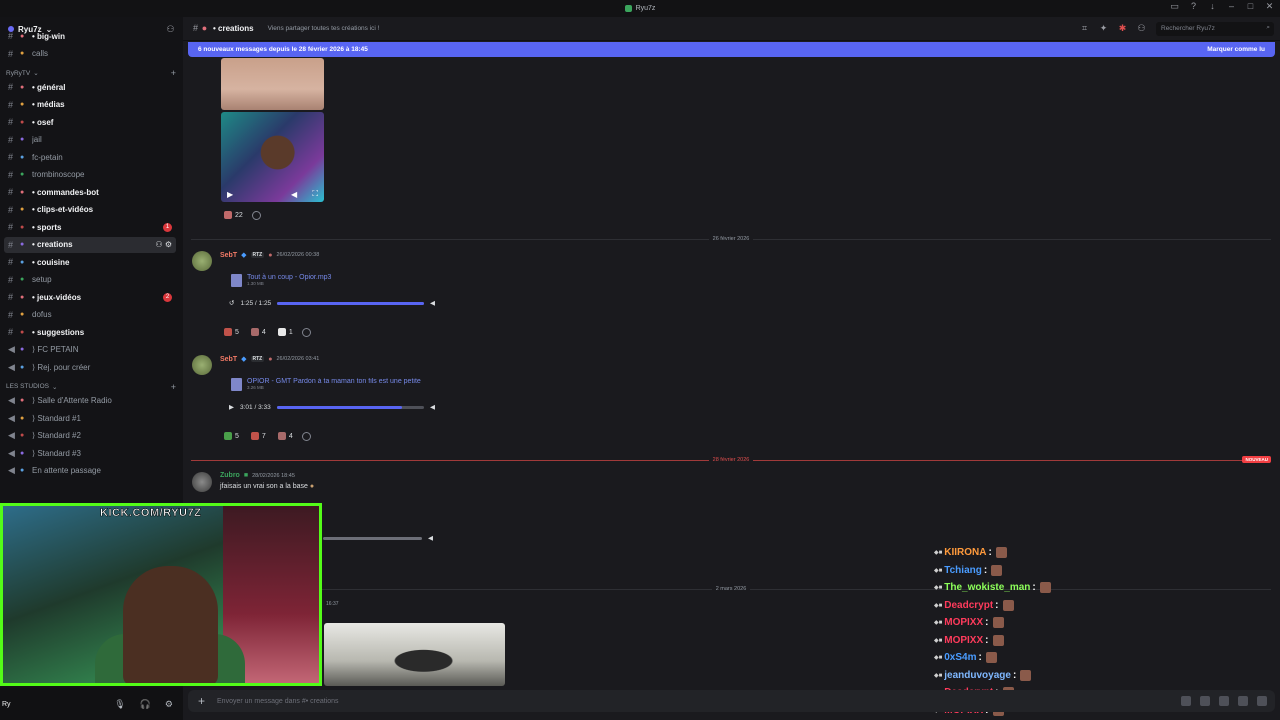  I want to click on replay-icon: ↺, so click(231, 303).